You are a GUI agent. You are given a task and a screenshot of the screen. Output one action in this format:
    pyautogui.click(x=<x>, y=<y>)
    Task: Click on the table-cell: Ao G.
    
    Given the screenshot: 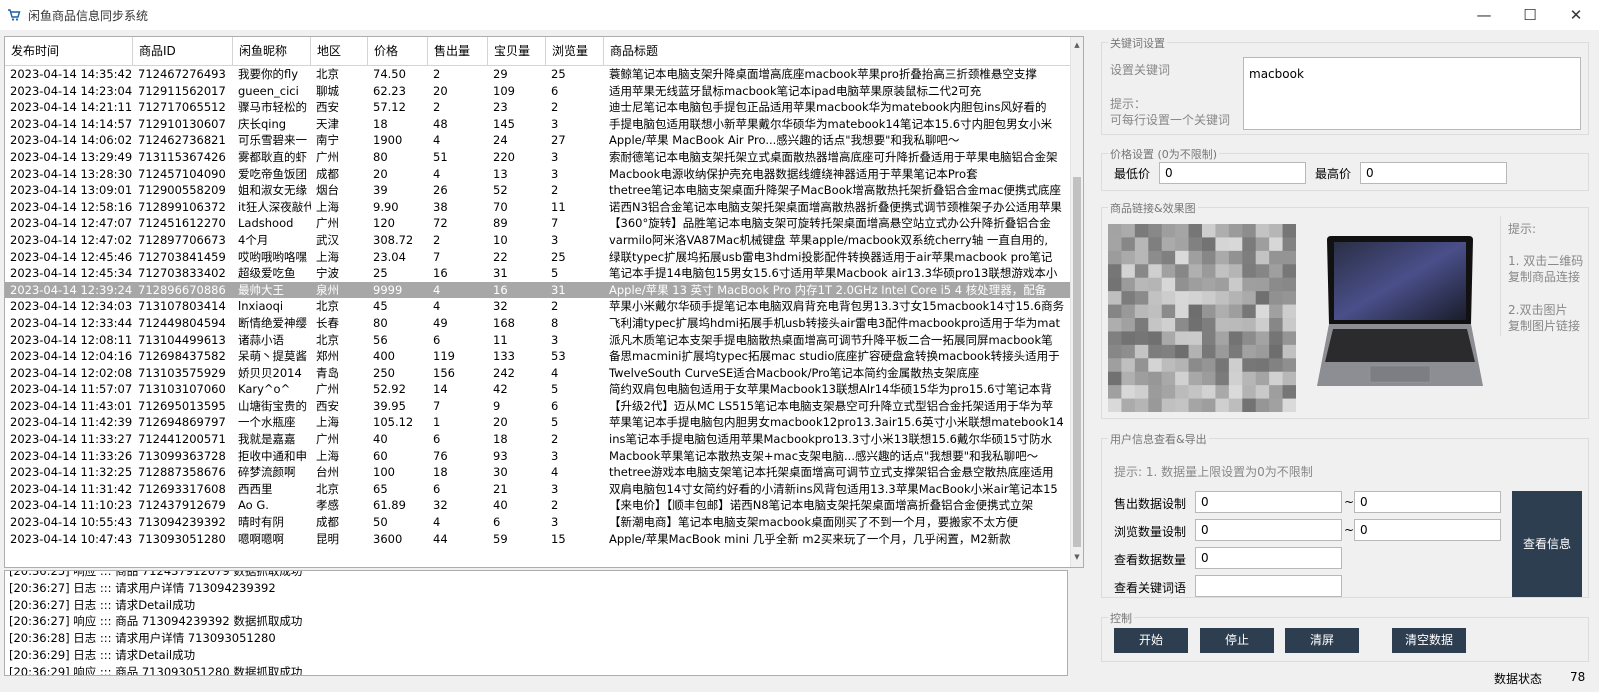 What is the action you would take?
    pyautogui.click(x=253, y=505)
    